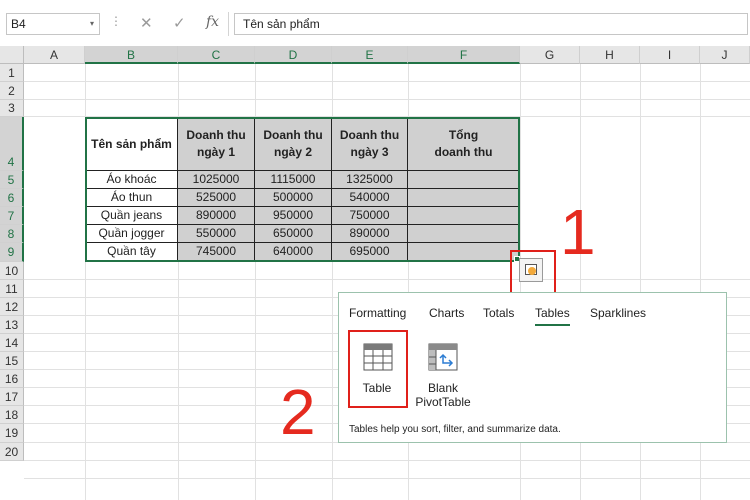  I want to click on step-number-2: 2, so click(298, 412).